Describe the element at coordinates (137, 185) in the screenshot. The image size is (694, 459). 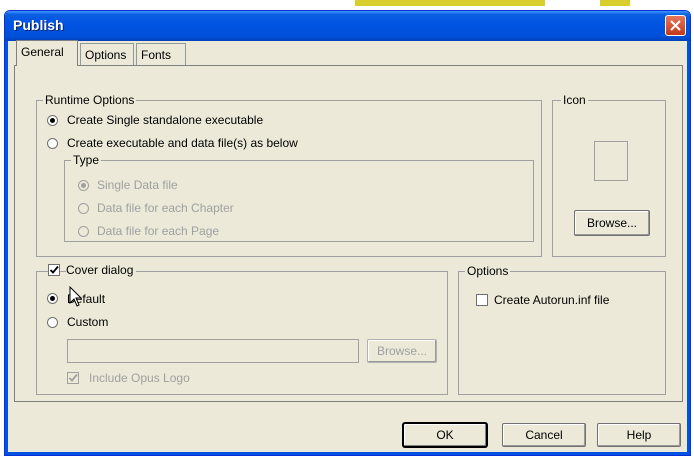
I see `single-data-file-label: Single Data file` at that location.